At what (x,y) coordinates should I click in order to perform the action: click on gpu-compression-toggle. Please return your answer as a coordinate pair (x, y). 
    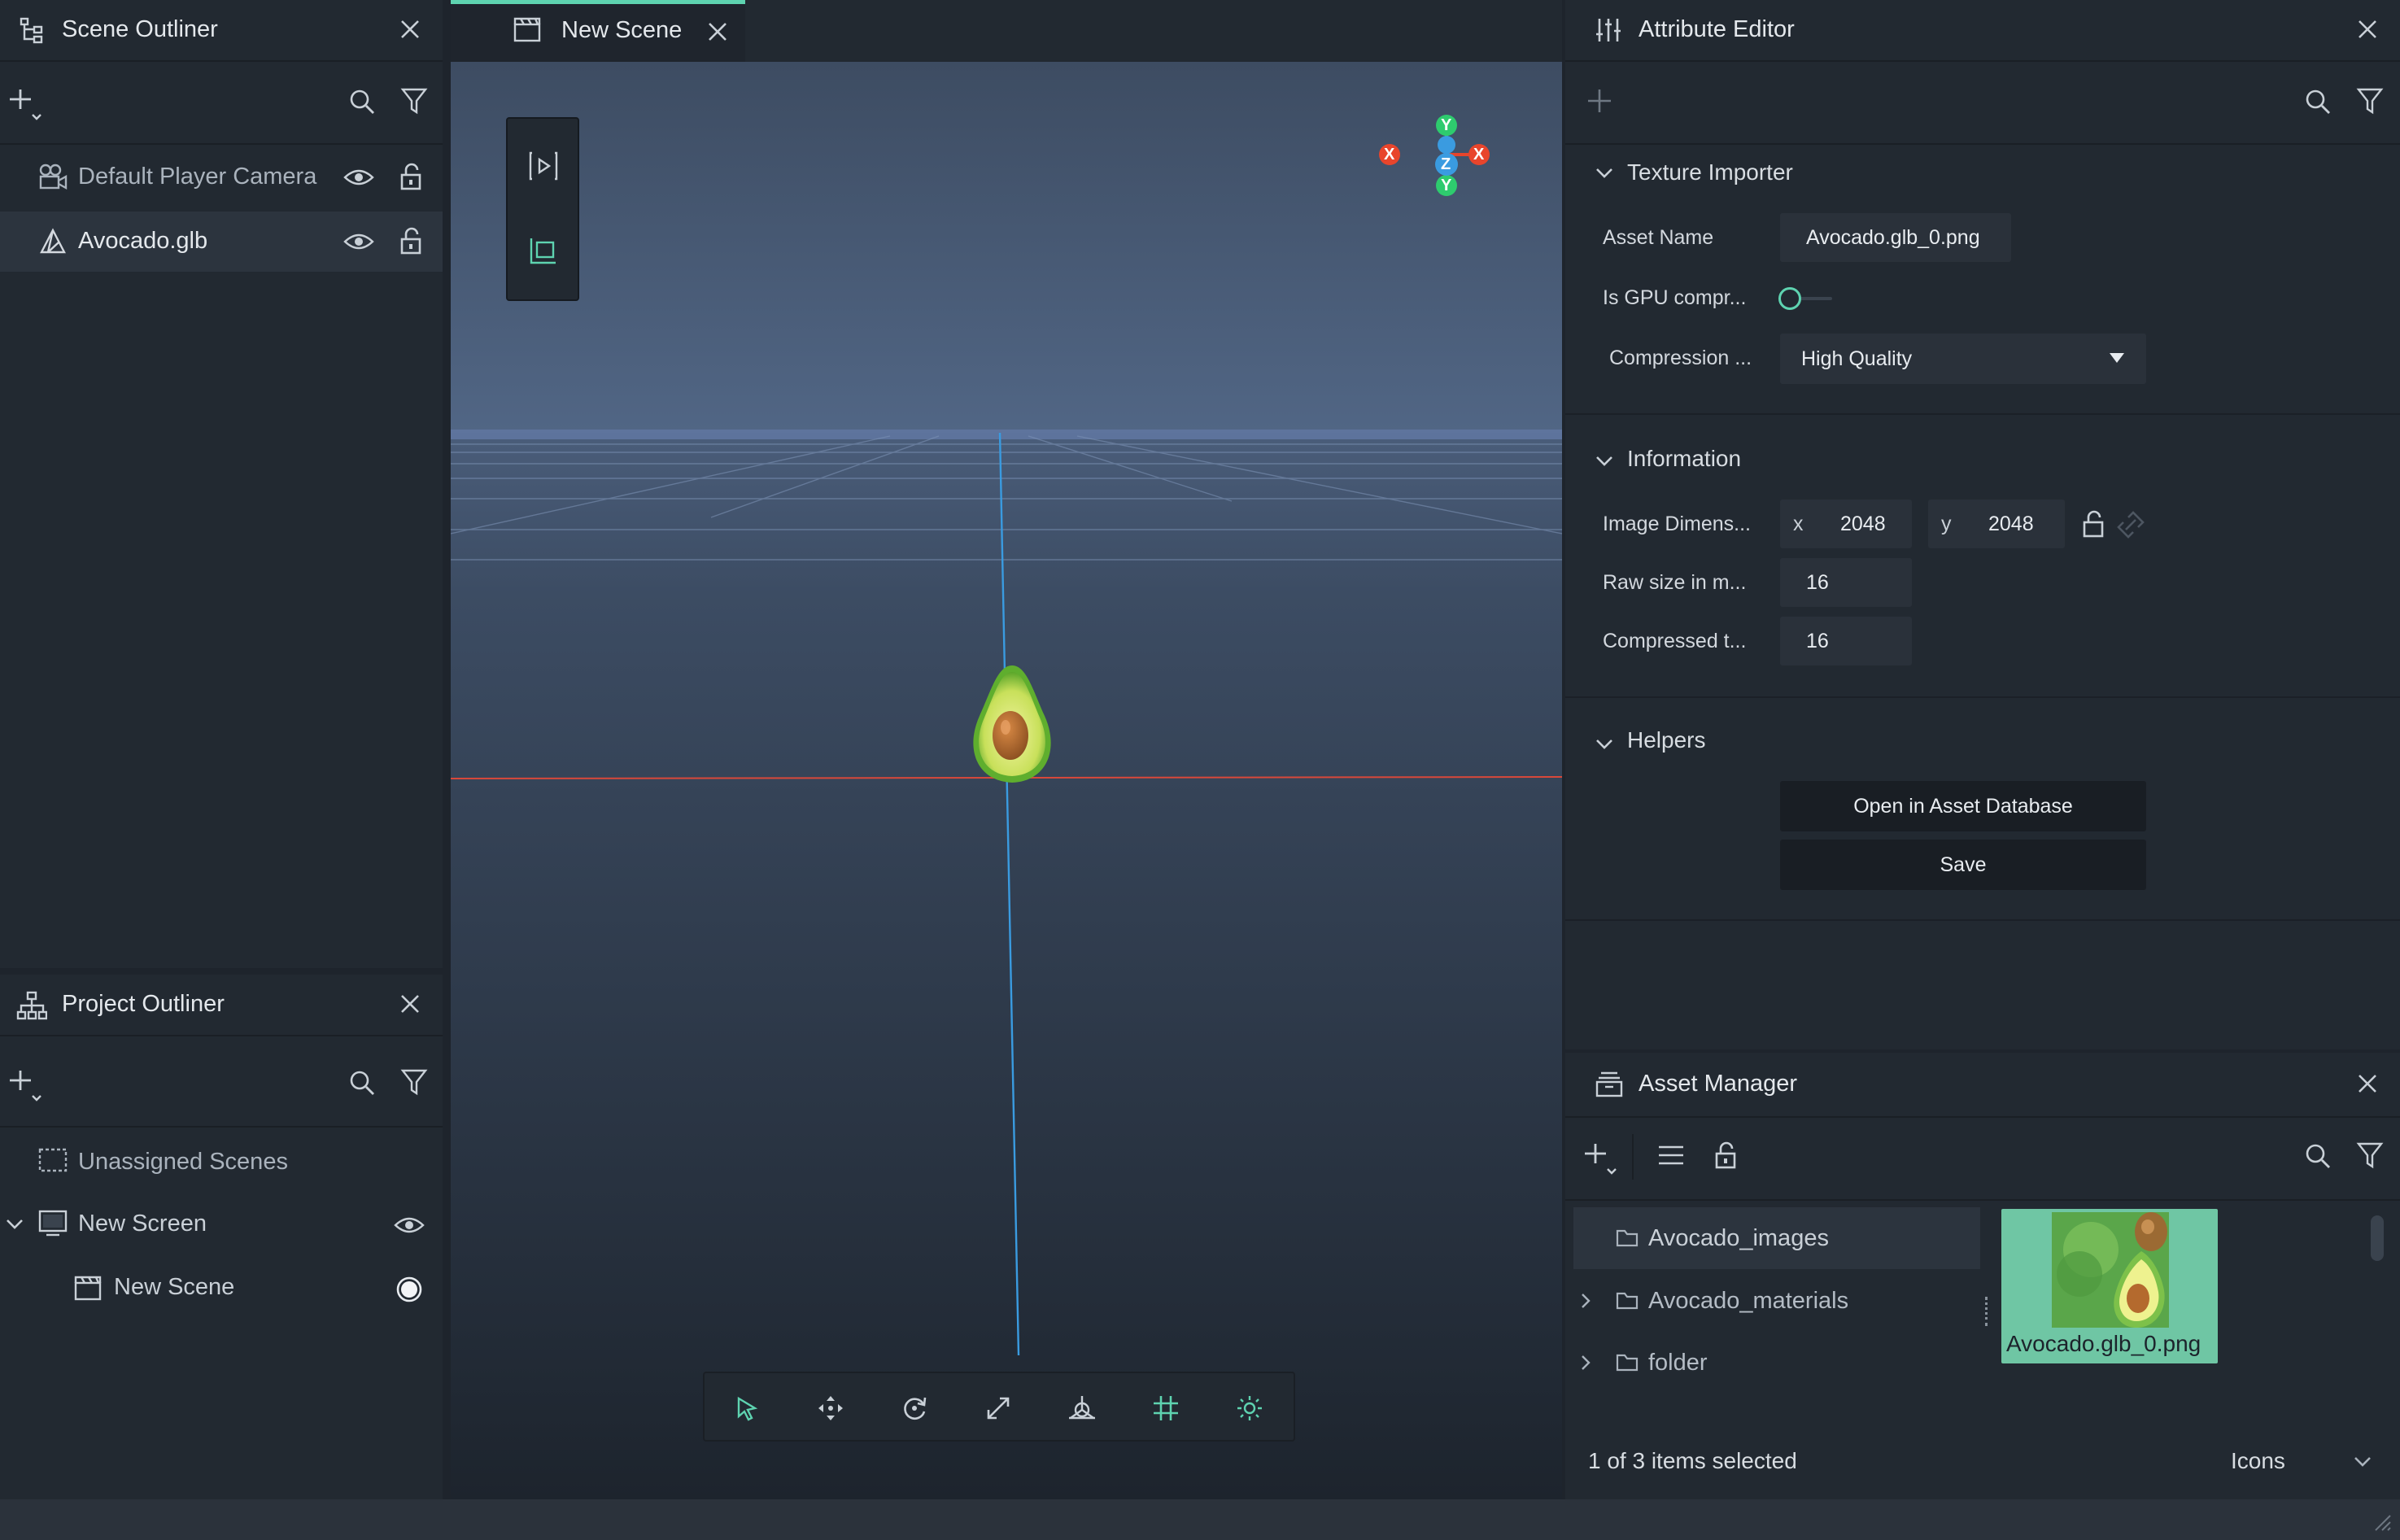
    Looking at the image, I should click on (1811, 298).